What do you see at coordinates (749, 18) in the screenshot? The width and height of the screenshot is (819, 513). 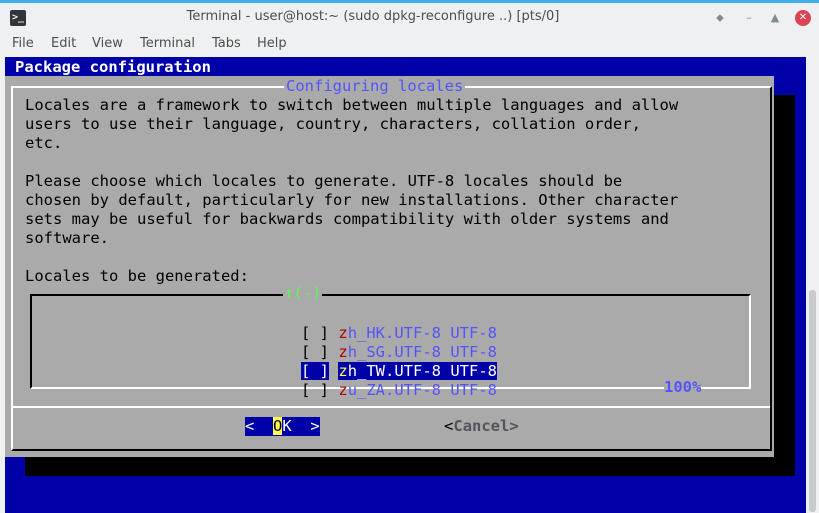 I see `minimize-button: –` at bounding box center [749, 18].